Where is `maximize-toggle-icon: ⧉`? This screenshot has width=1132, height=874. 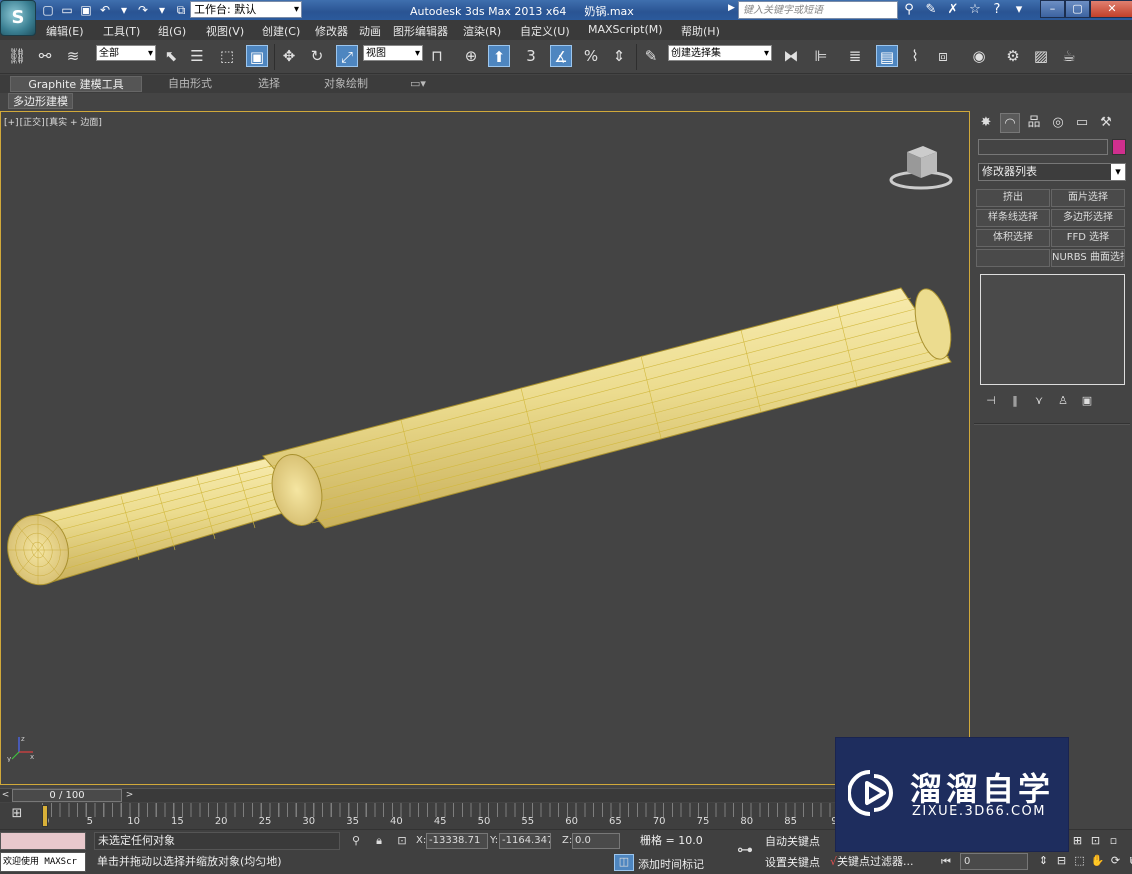 maximize-toggle-icon: ⧉ is located at coordinates (1129, 860).